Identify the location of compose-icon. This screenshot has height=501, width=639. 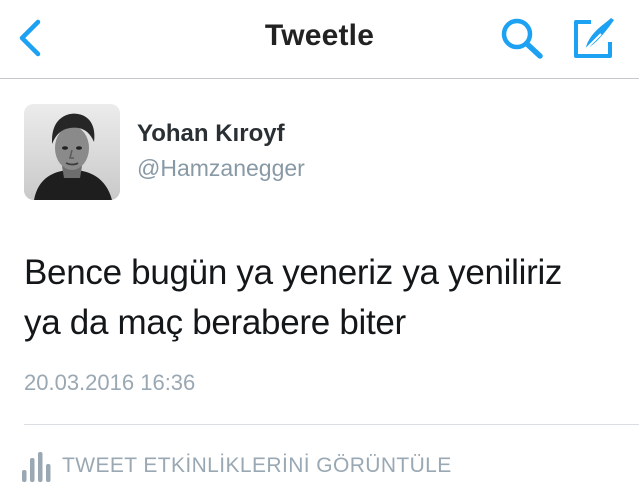
(594, 38).